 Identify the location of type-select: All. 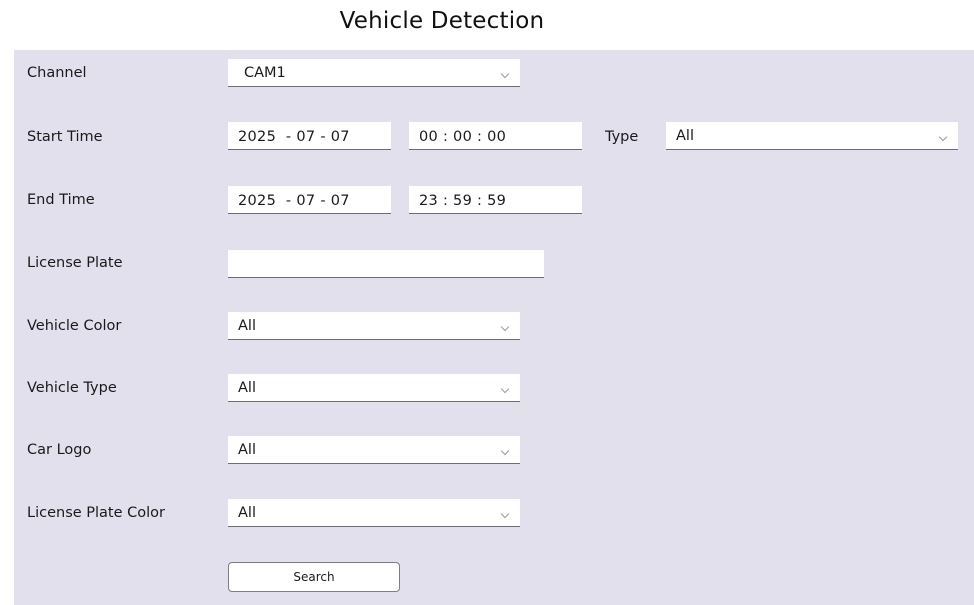
(812, 136).